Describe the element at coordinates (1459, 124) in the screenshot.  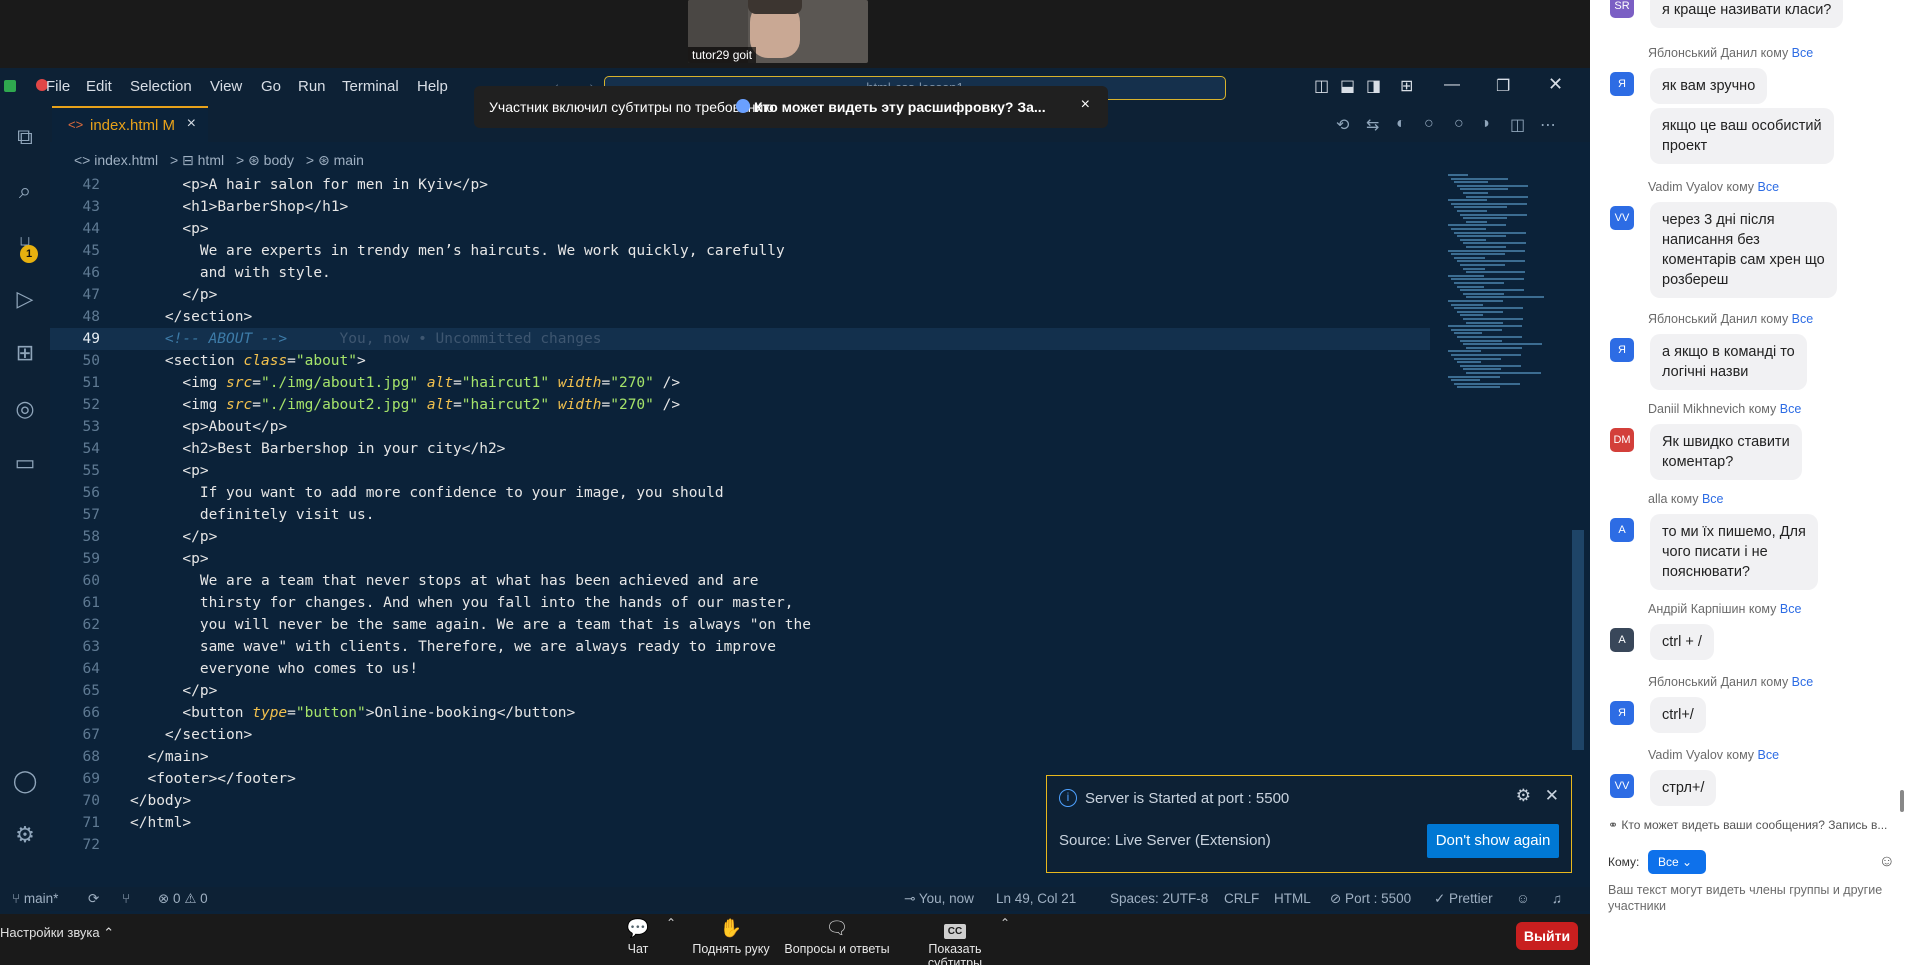
I see `next-change-icon: ○` at that location.